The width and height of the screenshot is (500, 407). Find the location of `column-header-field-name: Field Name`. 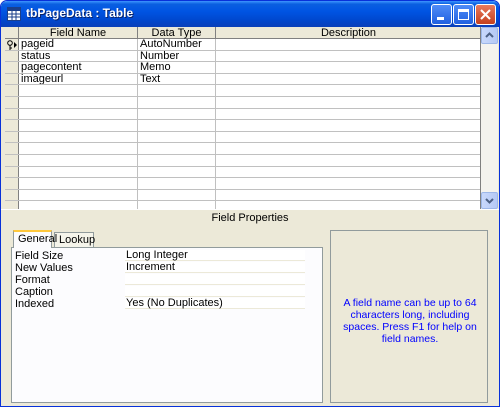

column-header-field-name: Field Name is located at coordinates (78, 33).